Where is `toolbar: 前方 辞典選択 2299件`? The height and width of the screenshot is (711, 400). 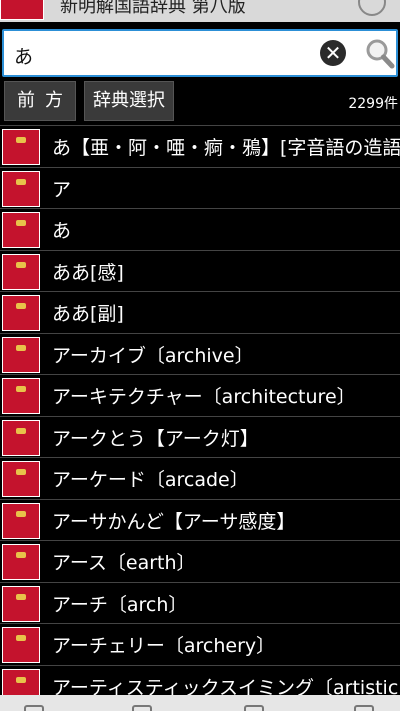 toolbar: 前方 辞典選択 2299件 is located at coordinates (200, 102).